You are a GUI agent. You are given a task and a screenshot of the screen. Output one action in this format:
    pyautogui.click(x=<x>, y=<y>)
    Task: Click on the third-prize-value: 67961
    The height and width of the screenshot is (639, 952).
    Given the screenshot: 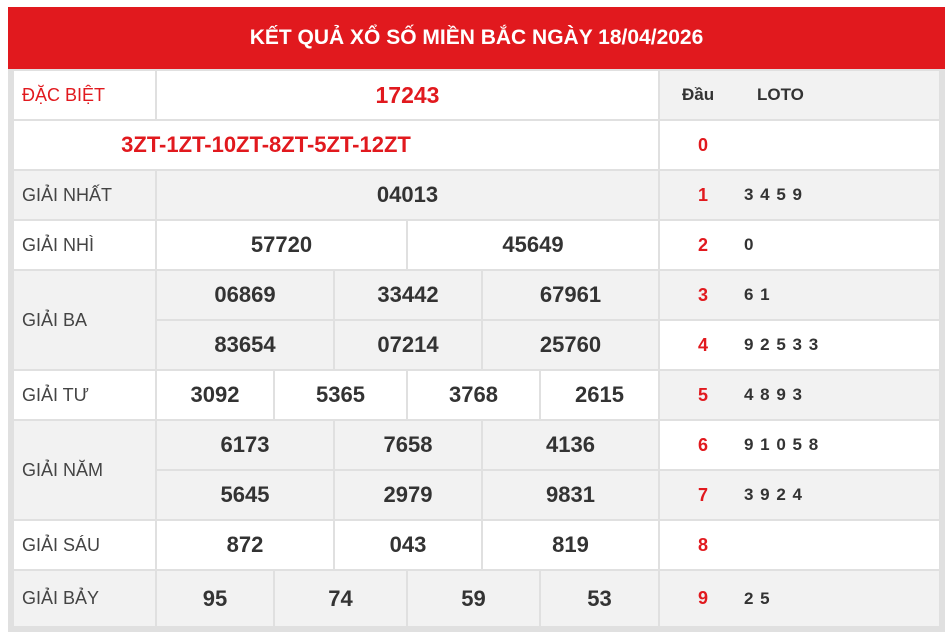 What is the action you would take?
    pyautogui.click(x=570, y=295)
    